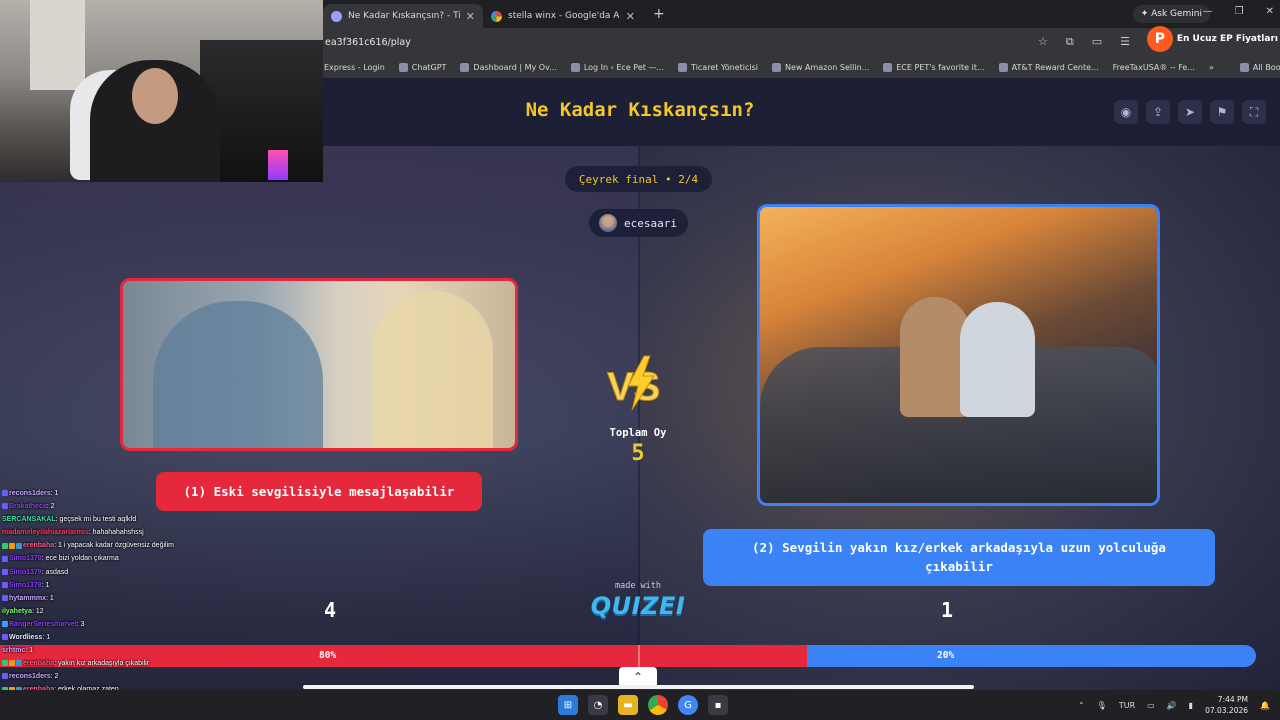 Image resolution: width=1280 pixels, height=720 pixels. I want to click on user-badge: ecesaari, so click(638, 223).